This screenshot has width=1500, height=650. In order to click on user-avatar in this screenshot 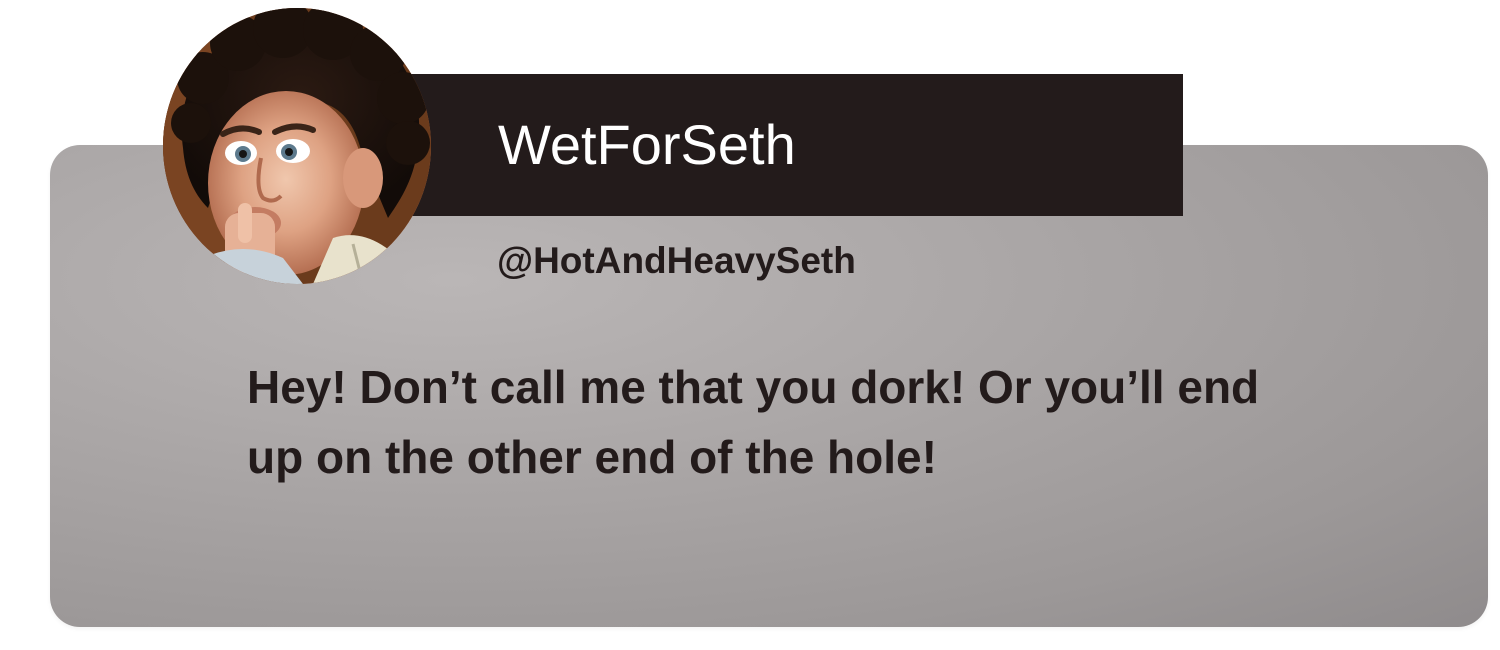, I will do `click(297, 146)`.